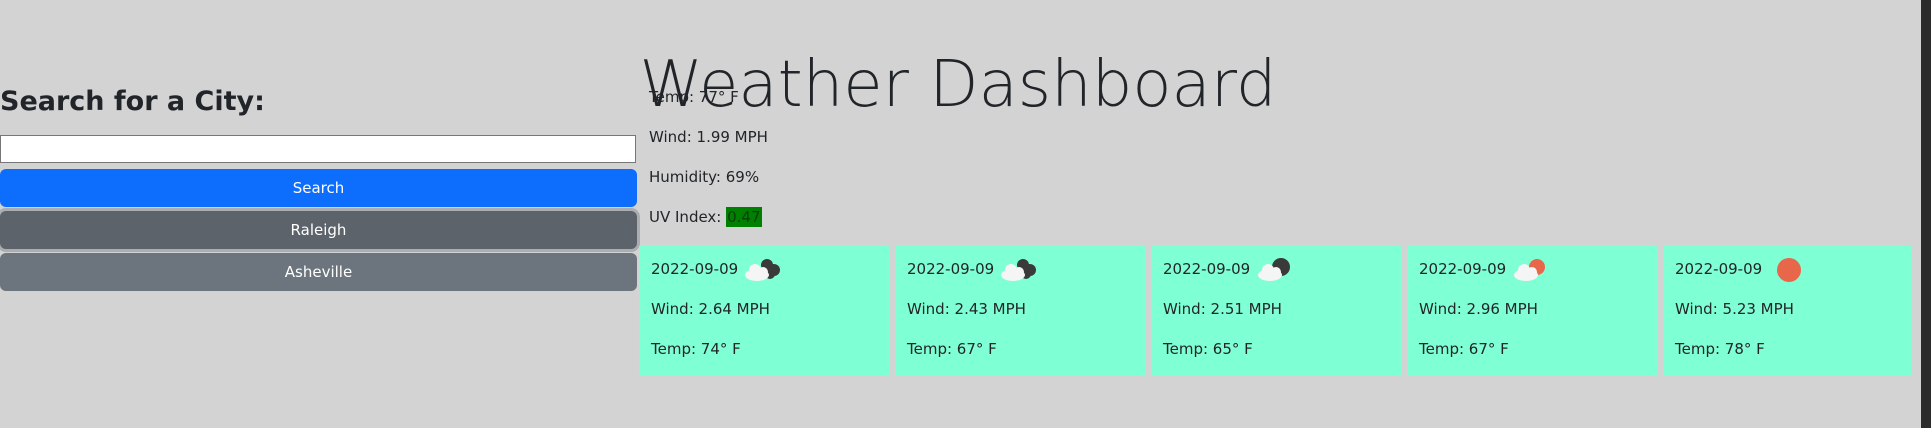  Describe the element at coordinates (318, 230) in the screenshot. I see `history-button-raleigh: Raleigh` at that location.